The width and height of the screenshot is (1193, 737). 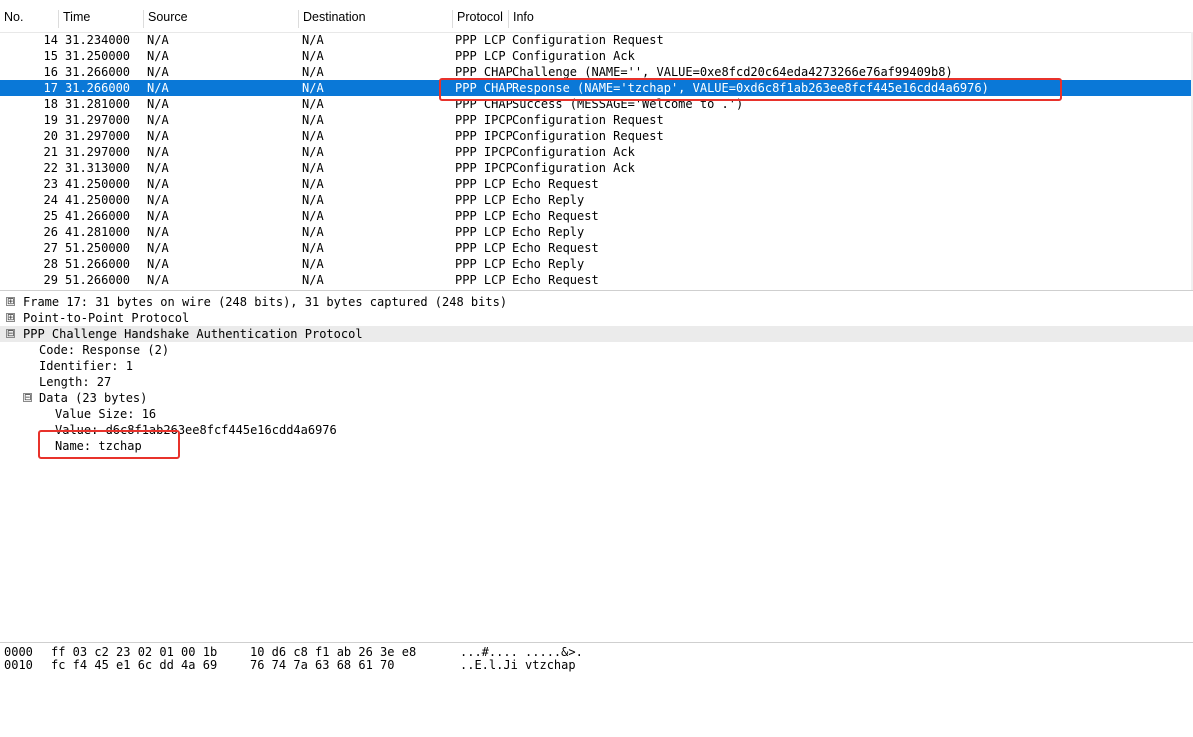 I want to click on hex-bytes: 76 74 7a 63 68 61 70, so click(x=322, y=665).